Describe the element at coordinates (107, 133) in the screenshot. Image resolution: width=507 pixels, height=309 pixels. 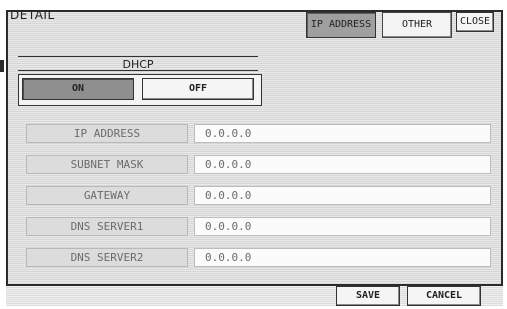
I see `ip-address-label: IP ADDRESS` at that location.